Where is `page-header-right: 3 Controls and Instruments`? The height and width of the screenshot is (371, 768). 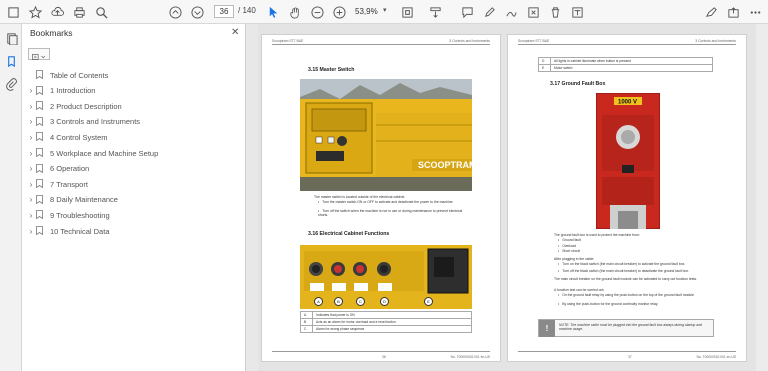 page-header-right: 3 Controls and Instruments is located at coordinates (715, 41).